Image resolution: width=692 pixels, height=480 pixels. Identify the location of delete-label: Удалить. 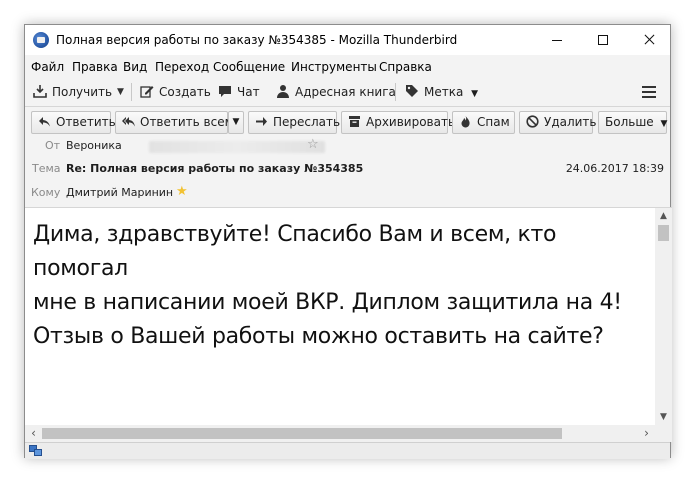
(570, 122).